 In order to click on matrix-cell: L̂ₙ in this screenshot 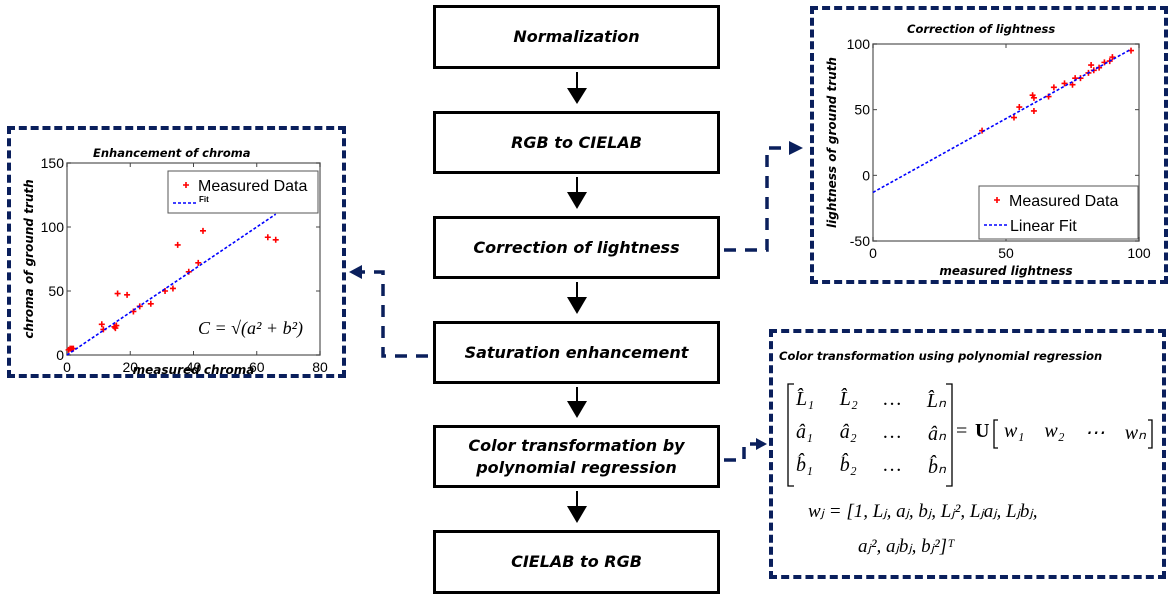, I will do `click(936, 401)`.